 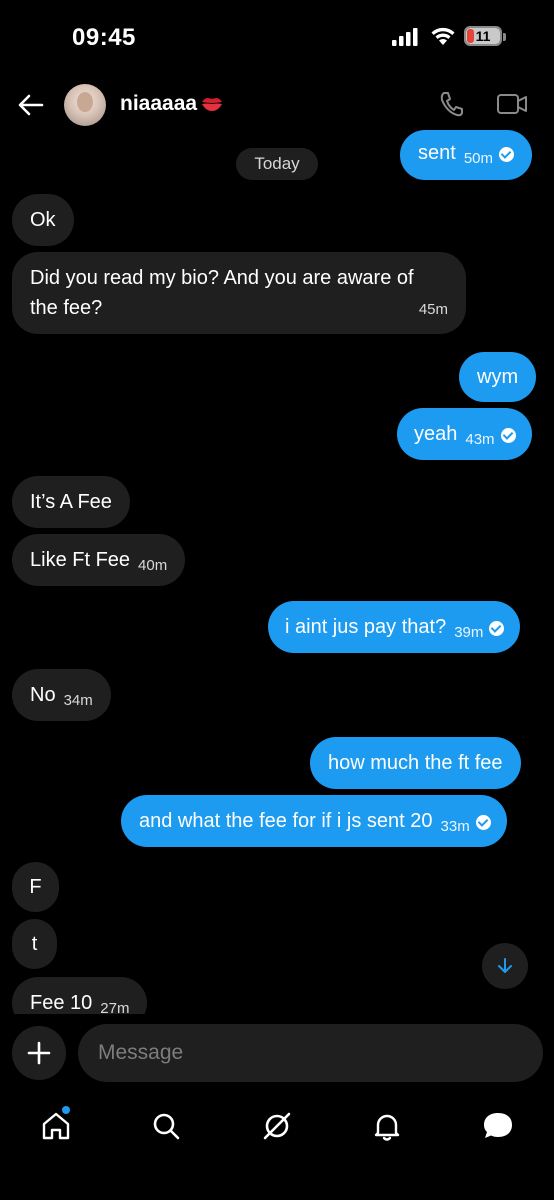 I want to click on plus-icon, so click(x=39, y=1053).